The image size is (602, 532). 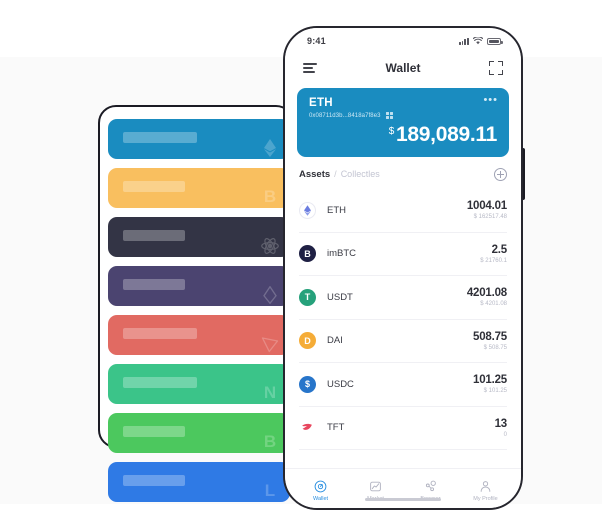 What do you see at coordinates (485, 498) in the screenshot?
I see `nav-item-label: My Profile` at bounding box center [485, 498].